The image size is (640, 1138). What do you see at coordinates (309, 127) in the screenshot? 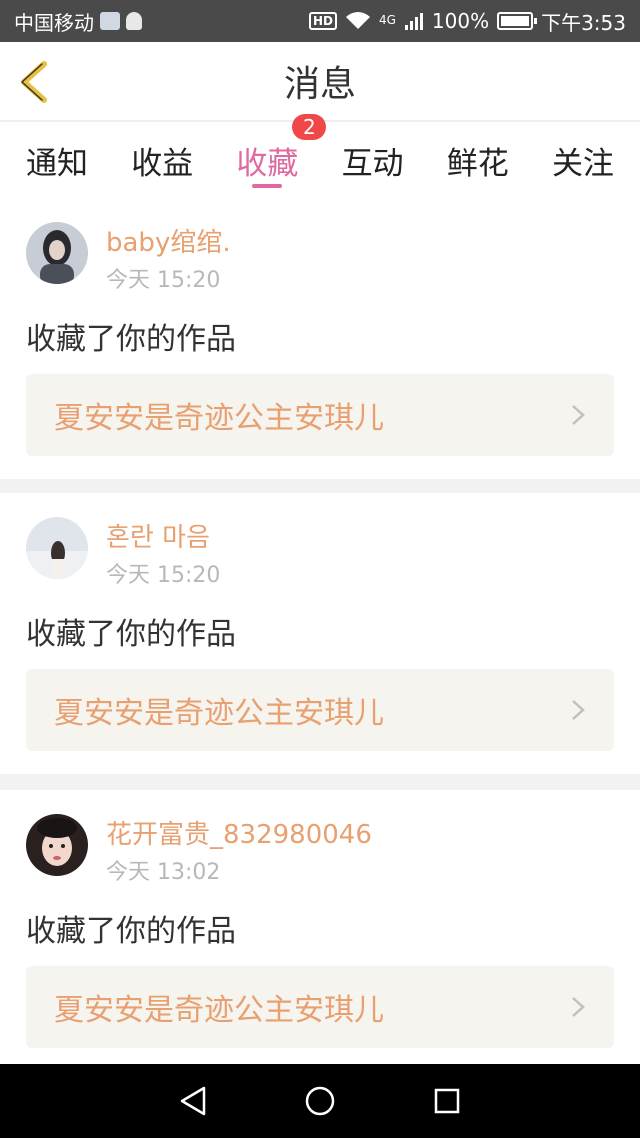
I see `unread-badge: 2` at bounding box center [309, 127].